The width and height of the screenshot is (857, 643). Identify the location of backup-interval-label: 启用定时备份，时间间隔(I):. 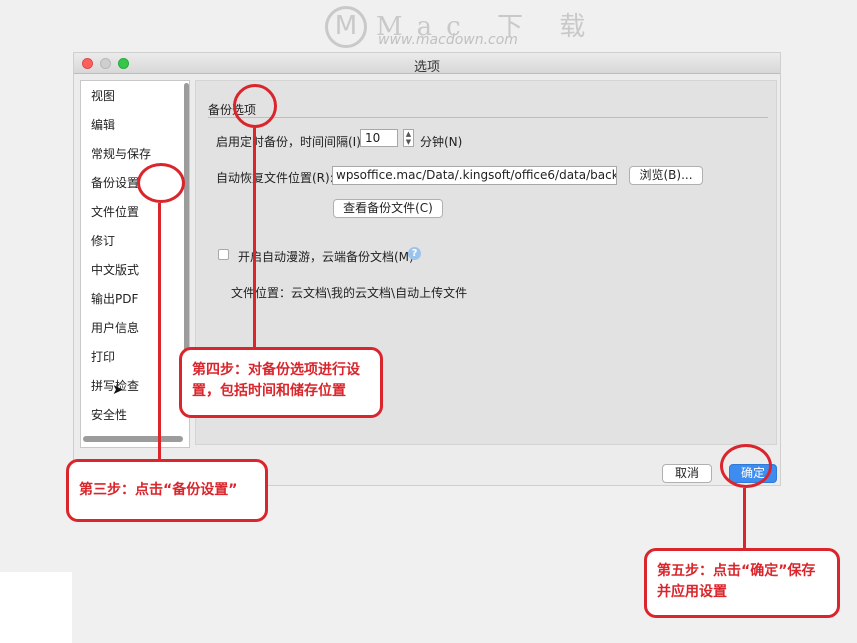
(290, 142).